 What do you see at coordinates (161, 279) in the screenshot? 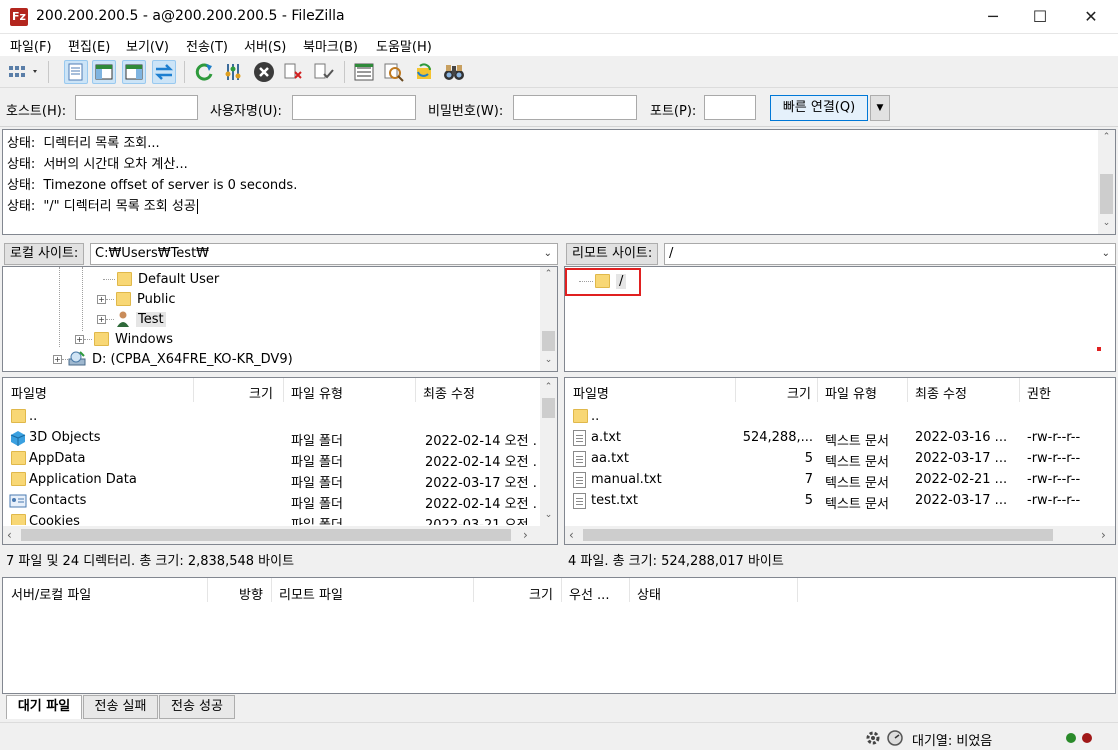
I see `tree-item-default-user: Default User` at bounding box center [161, 279].